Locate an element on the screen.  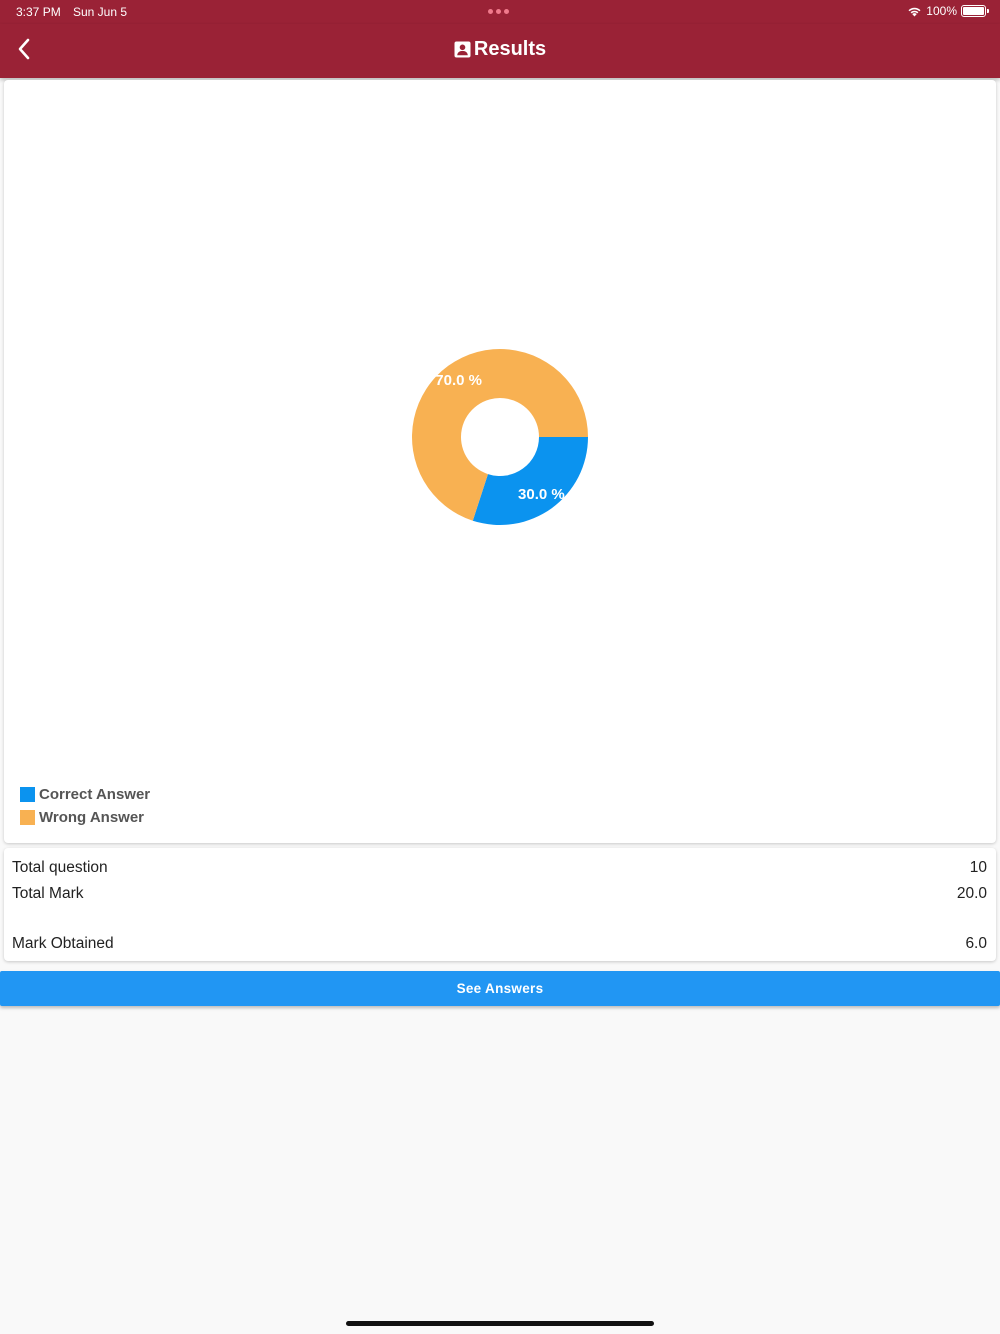
status-bar: 3:37 PM Sun Jun 5 100% is located at coordinates (500, 12).